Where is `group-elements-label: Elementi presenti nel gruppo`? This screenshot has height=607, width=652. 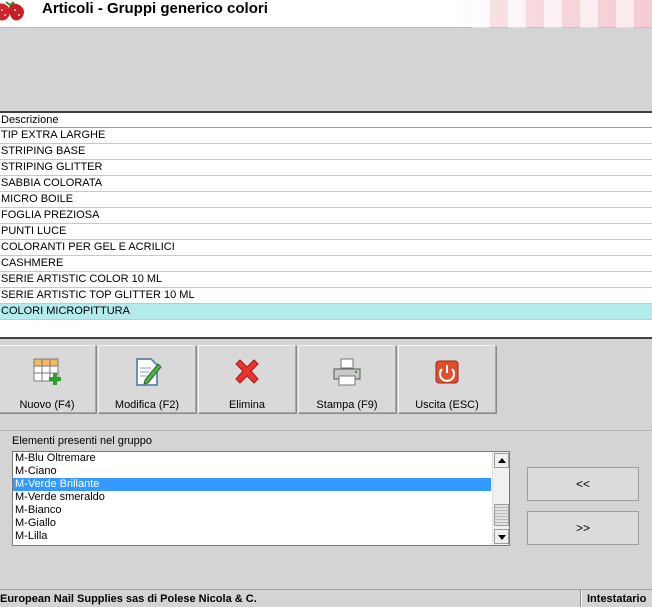
group-elements-label: Elementi presenti nel gruppo is located at coordinates (82, 441).